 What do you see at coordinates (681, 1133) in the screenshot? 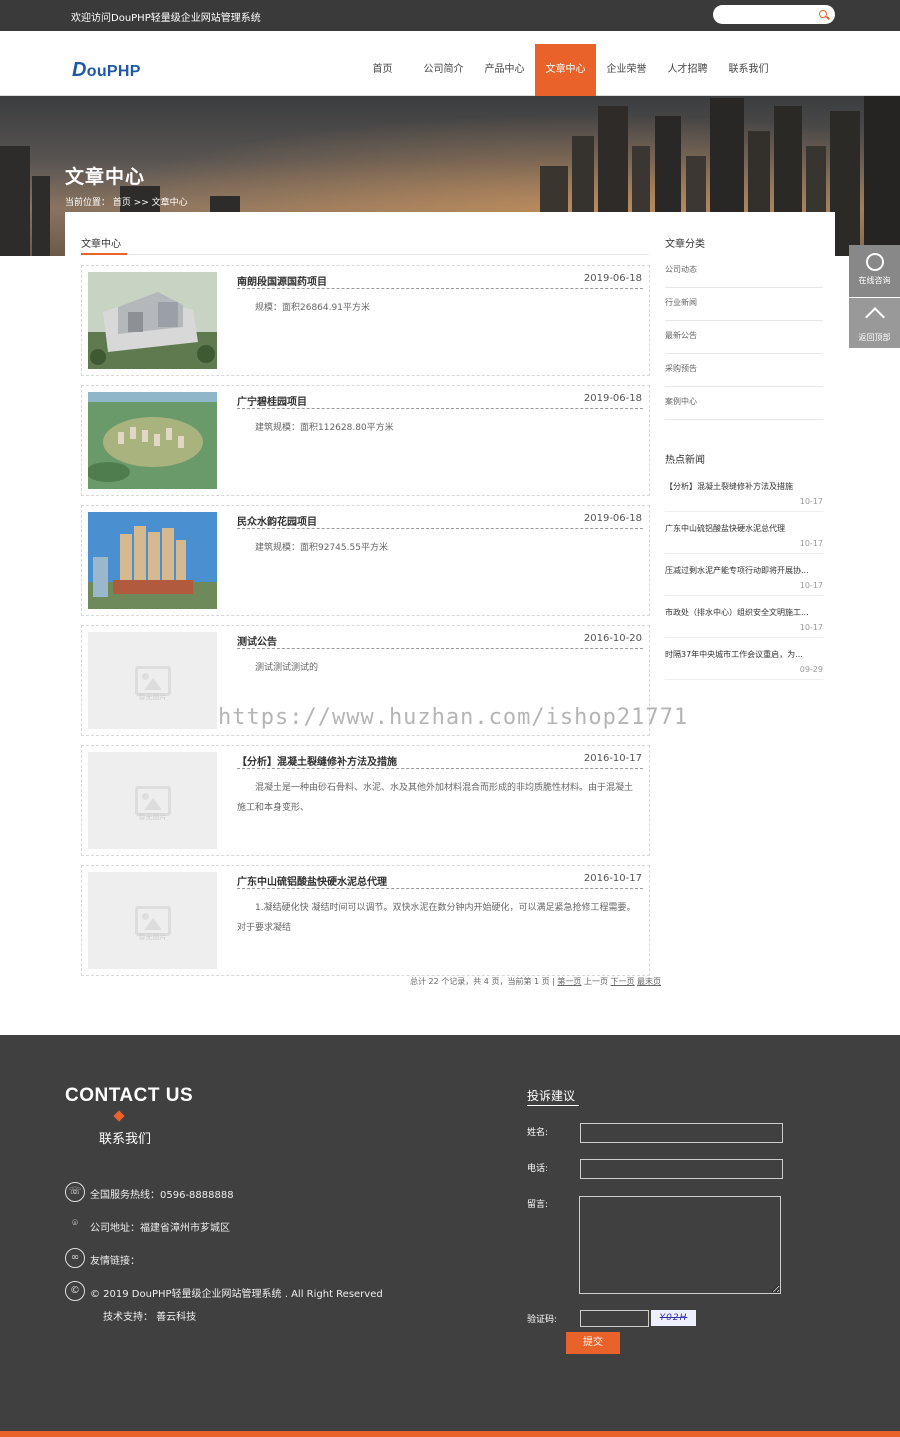
I see `name-field` at bounding box center [681, 1133].